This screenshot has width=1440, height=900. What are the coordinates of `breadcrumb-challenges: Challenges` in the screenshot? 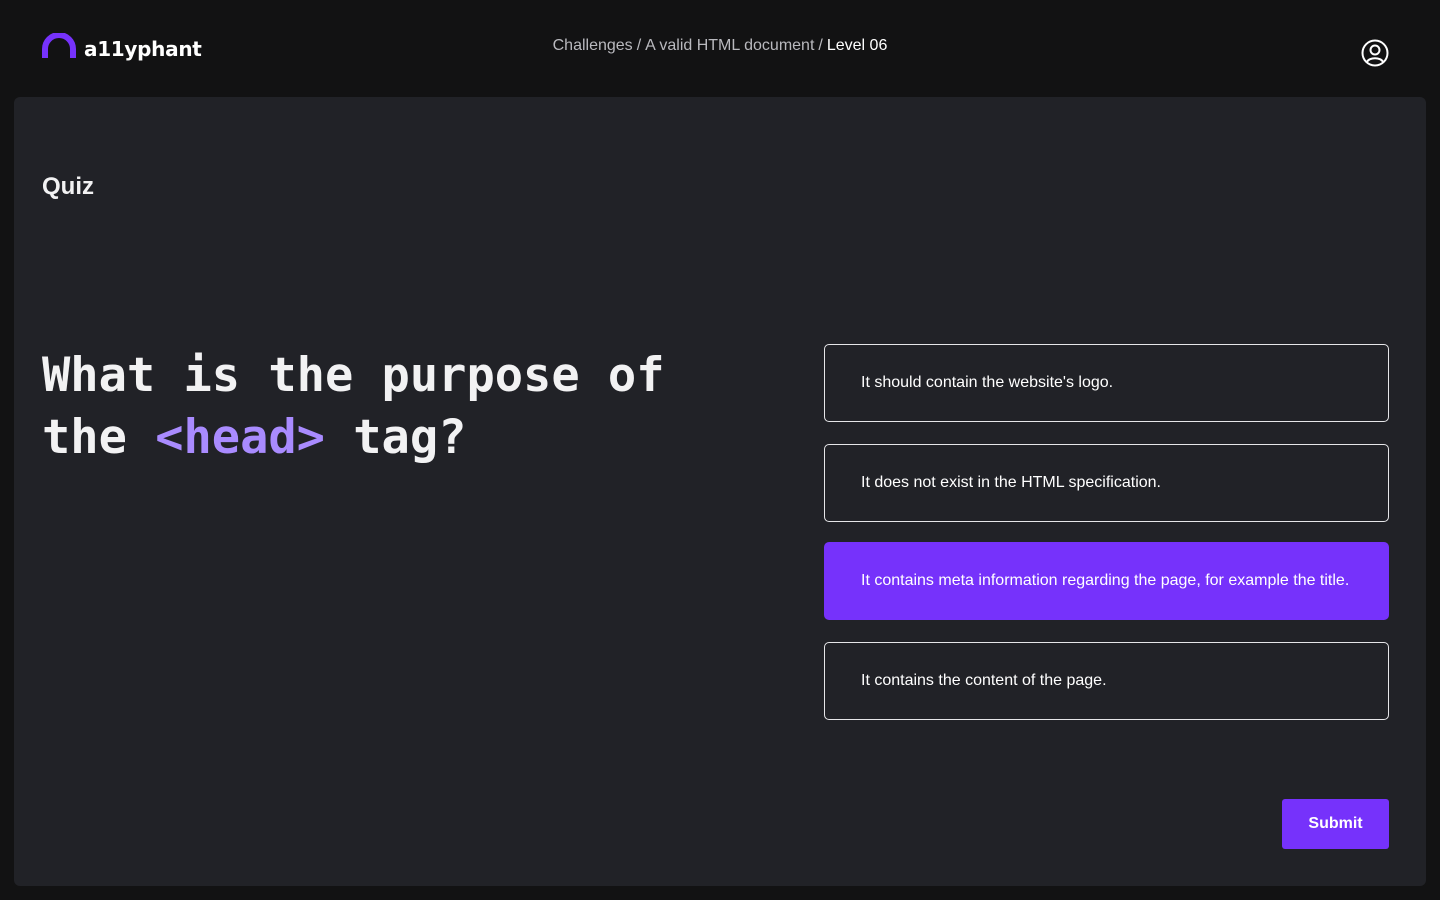 It's located at (593, 45).